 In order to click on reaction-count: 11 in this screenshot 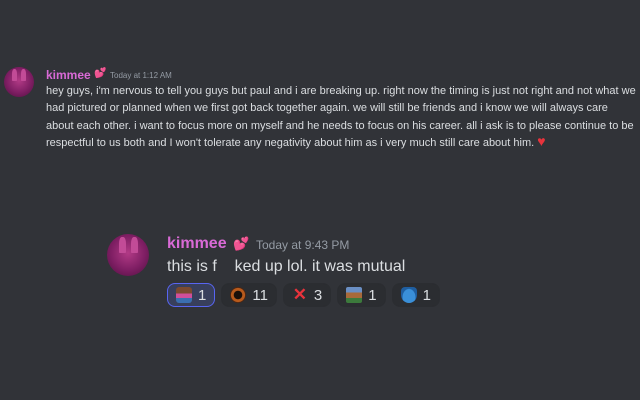, I will do `click(260, 295)`.